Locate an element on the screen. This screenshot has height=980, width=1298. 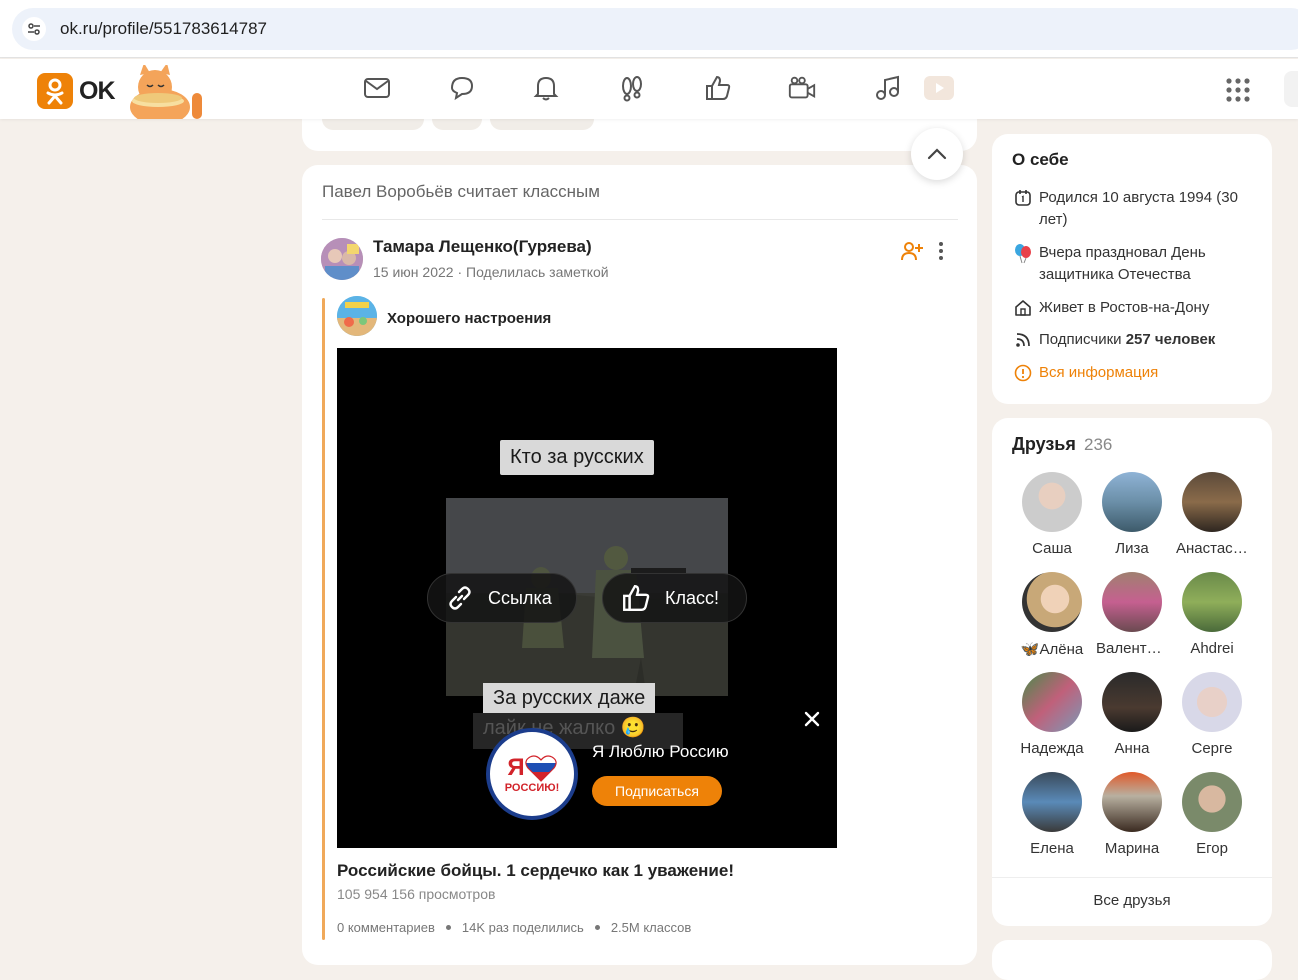
video-caption: Кто за русских is located at coordinates (577, 457).